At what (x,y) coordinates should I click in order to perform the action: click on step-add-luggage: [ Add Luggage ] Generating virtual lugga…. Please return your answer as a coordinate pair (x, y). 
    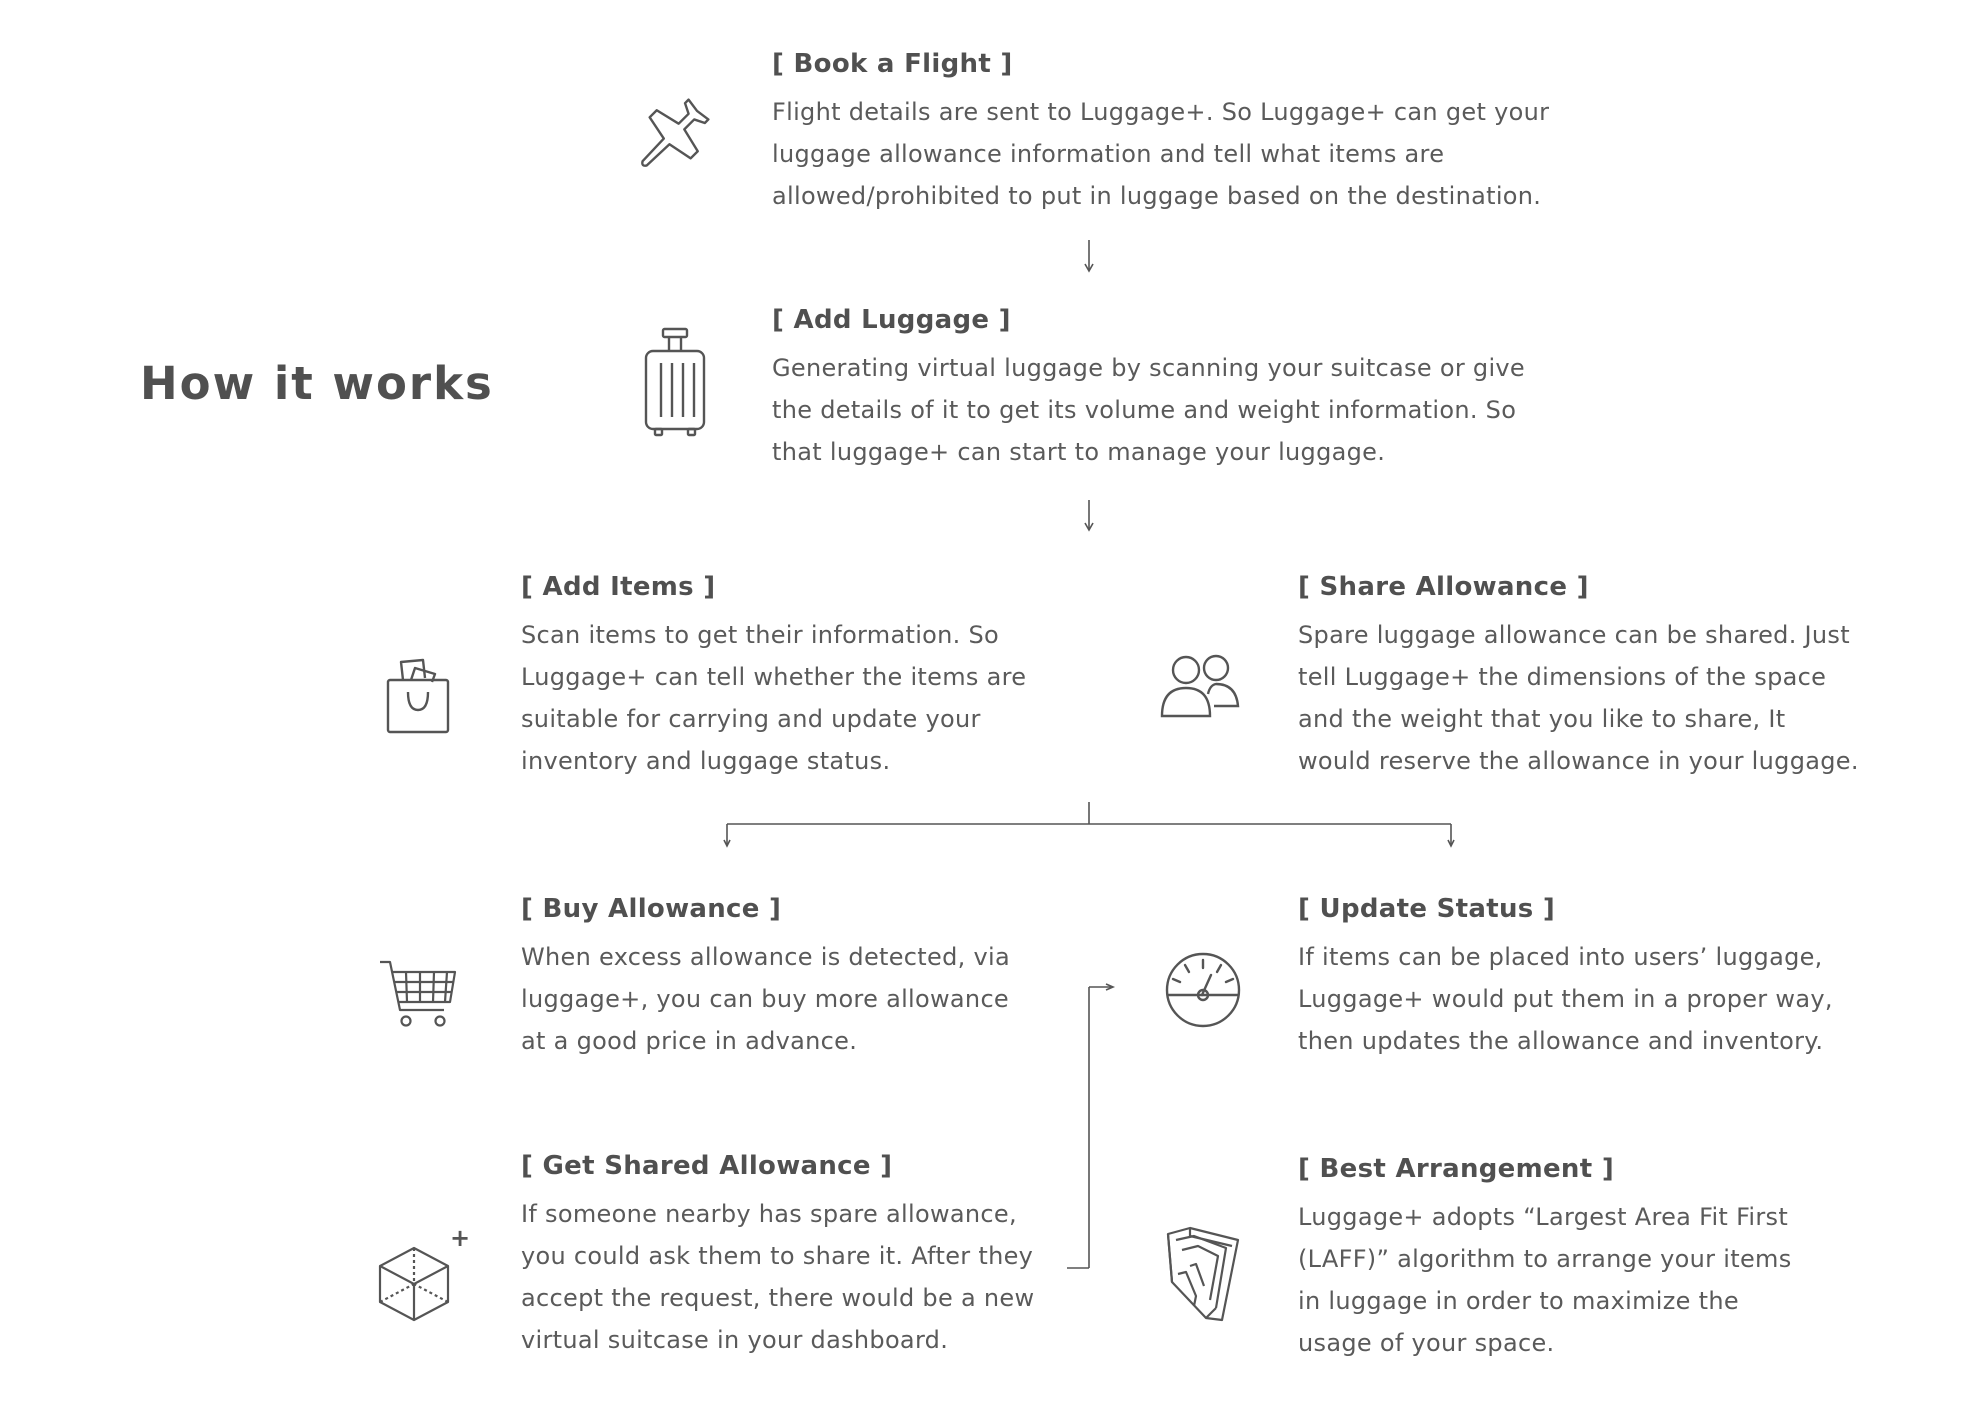
    Looking at the image, I should click on (1148, 388).